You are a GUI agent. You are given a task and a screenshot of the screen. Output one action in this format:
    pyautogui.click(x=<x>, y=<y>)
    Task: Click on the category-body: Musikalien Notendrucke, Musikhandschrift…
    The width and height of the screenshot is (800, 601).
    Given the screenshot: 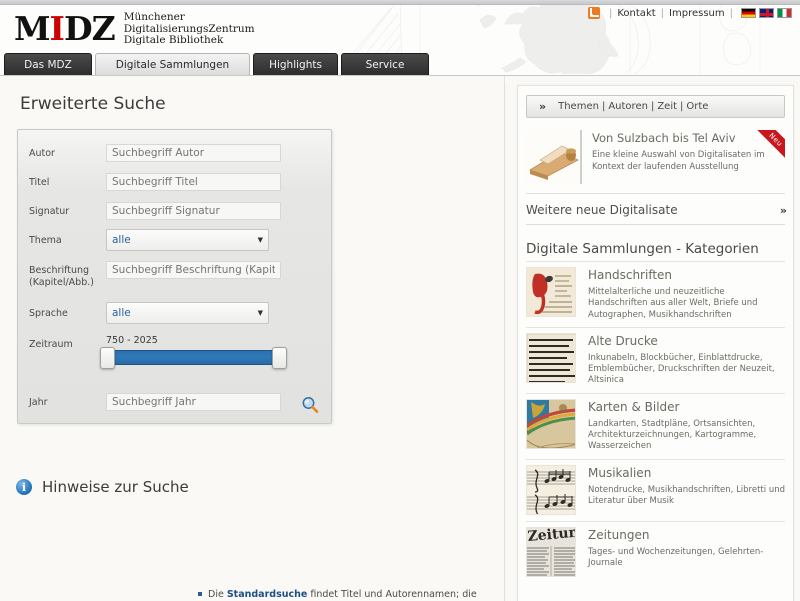 What is the action you would take?
    pyautogui.click(x=680, y=490)
    